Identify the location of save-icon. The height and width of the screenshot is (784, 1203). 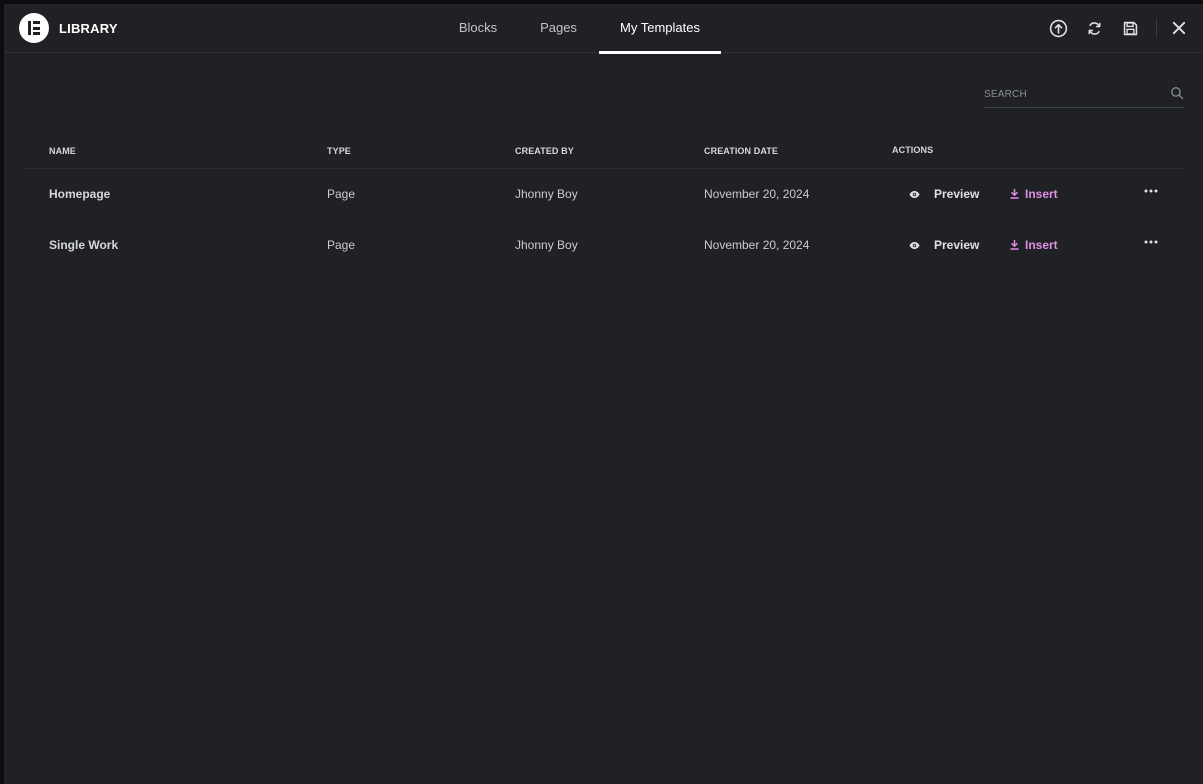
(1130, 28).